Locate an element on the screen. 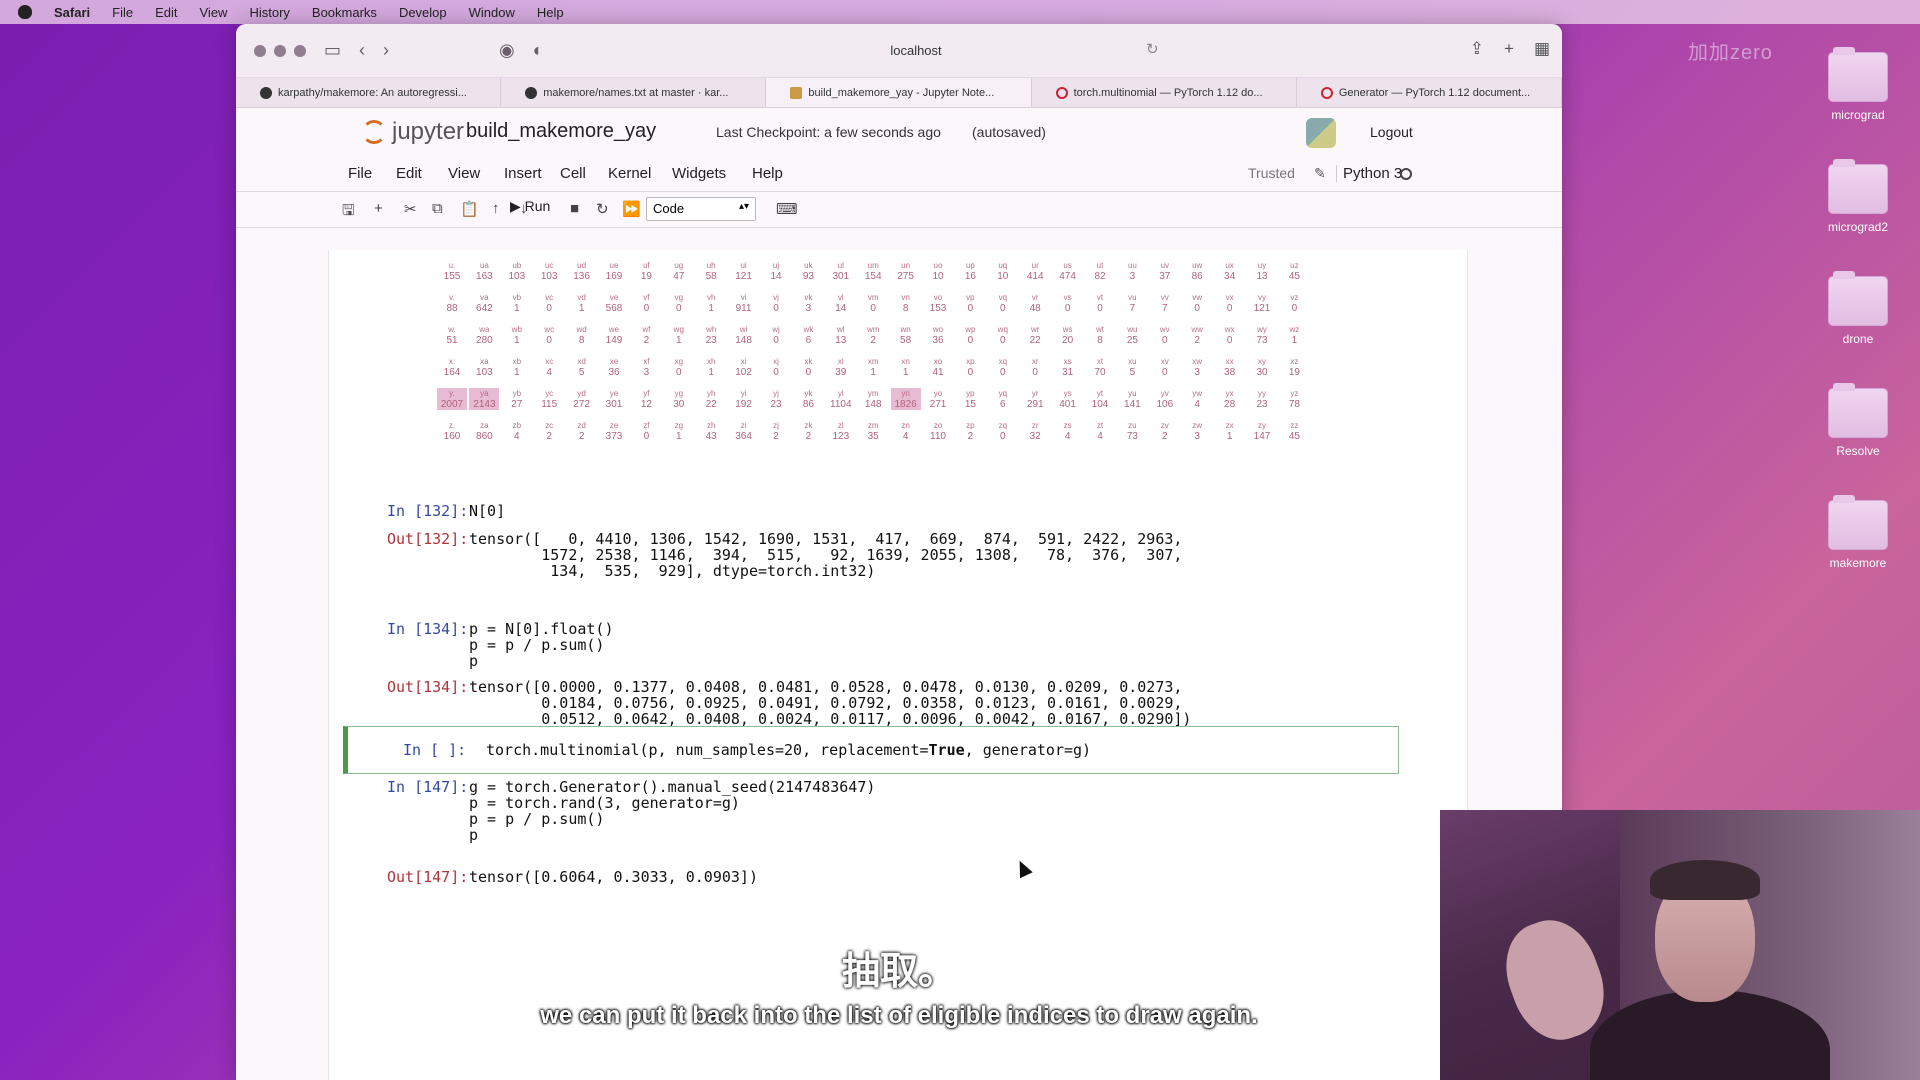  close-window-button is located at coordinates (260, 50).